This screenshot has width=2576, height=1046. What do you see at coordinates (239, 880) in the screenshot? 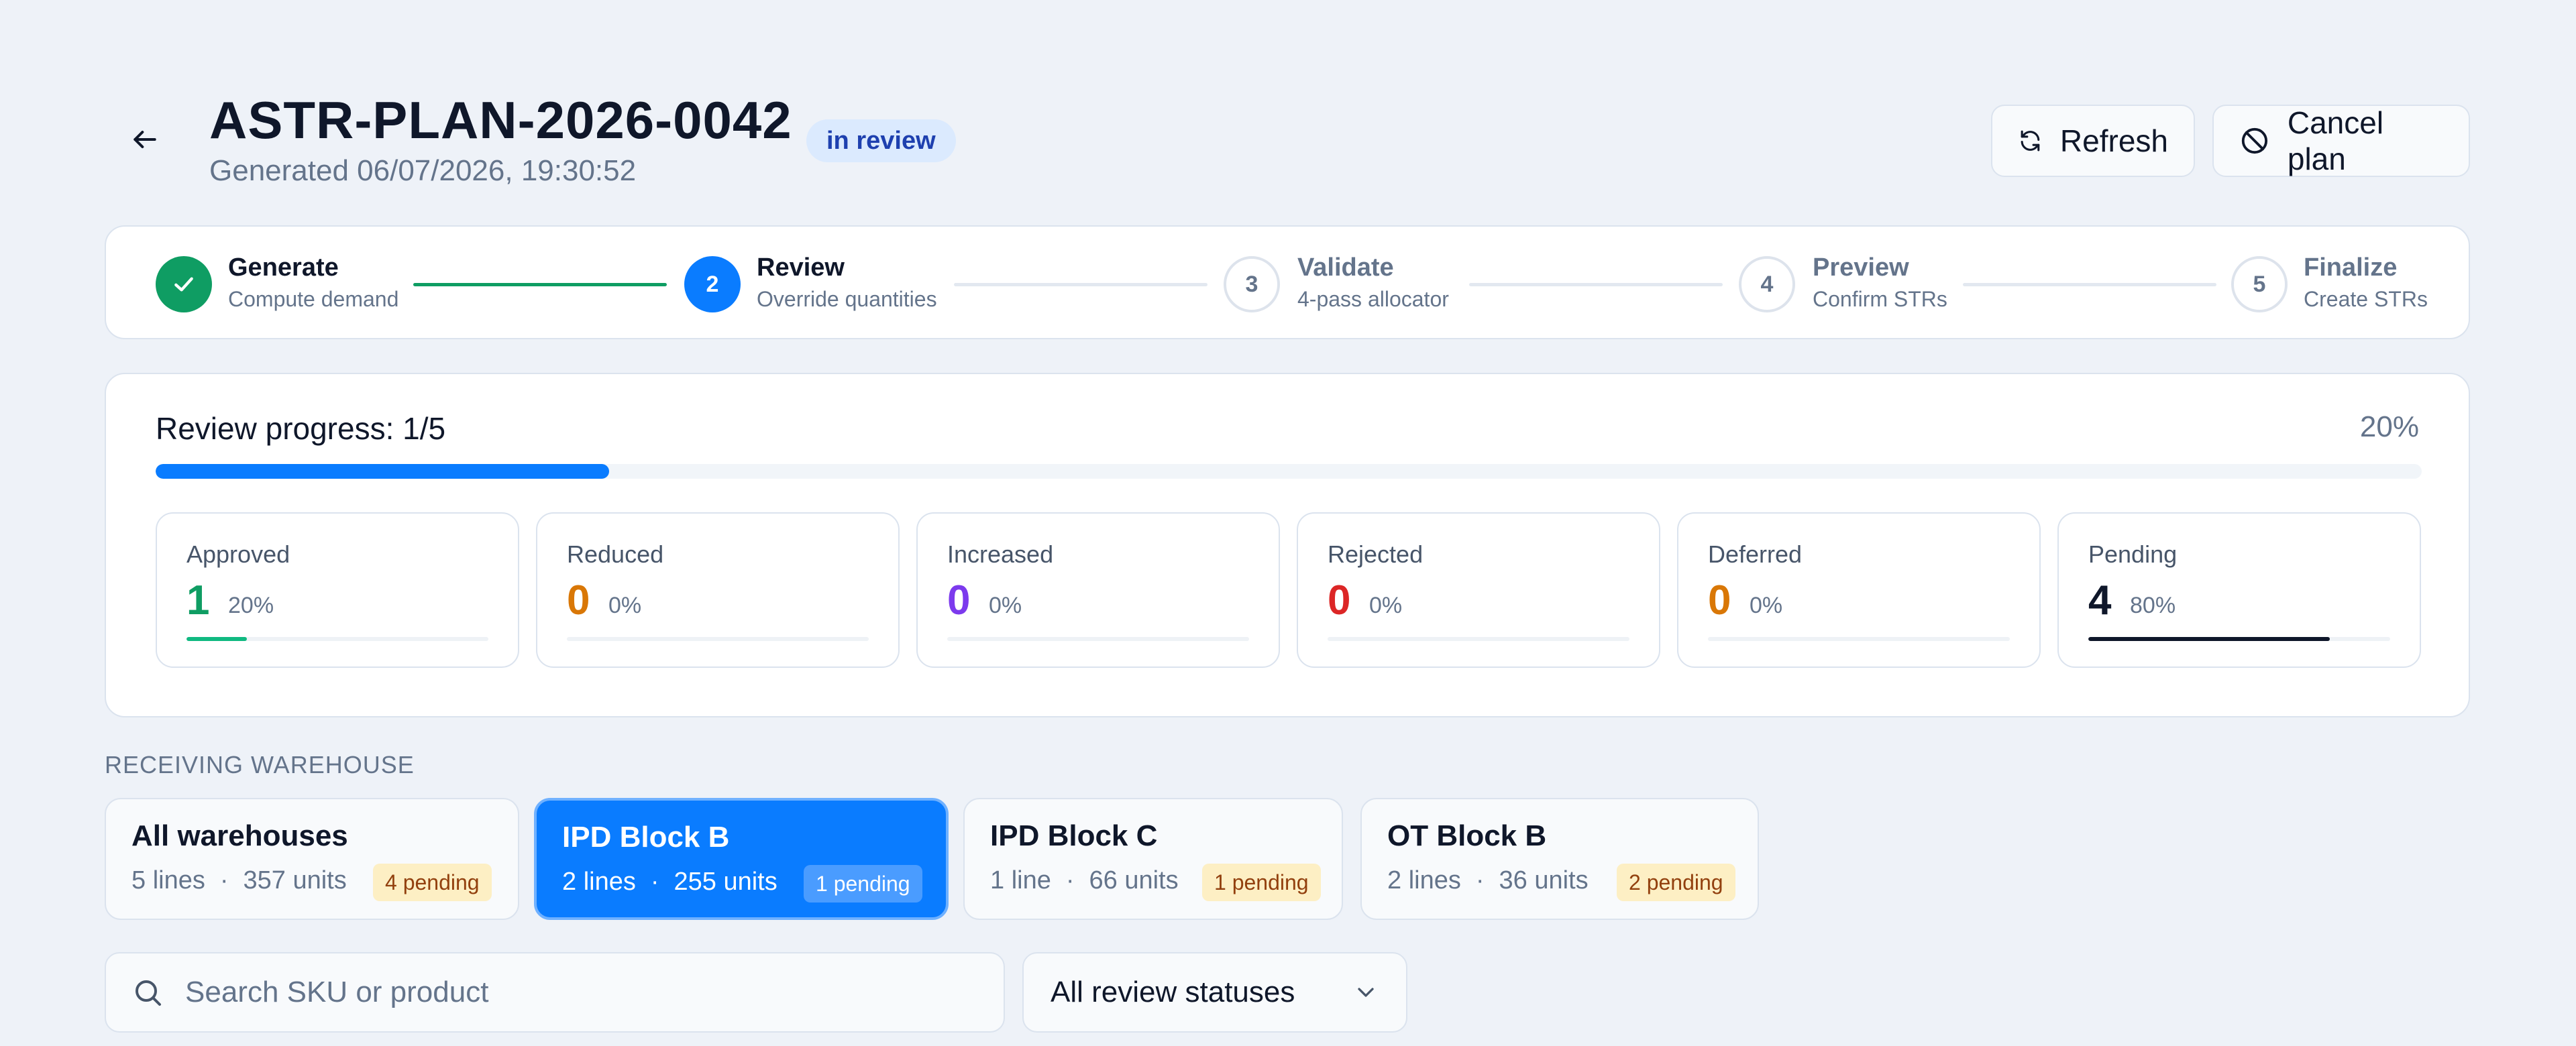
I see `warehouse-meta: 5 lines · 357 units` at bounding box center [239, 880].